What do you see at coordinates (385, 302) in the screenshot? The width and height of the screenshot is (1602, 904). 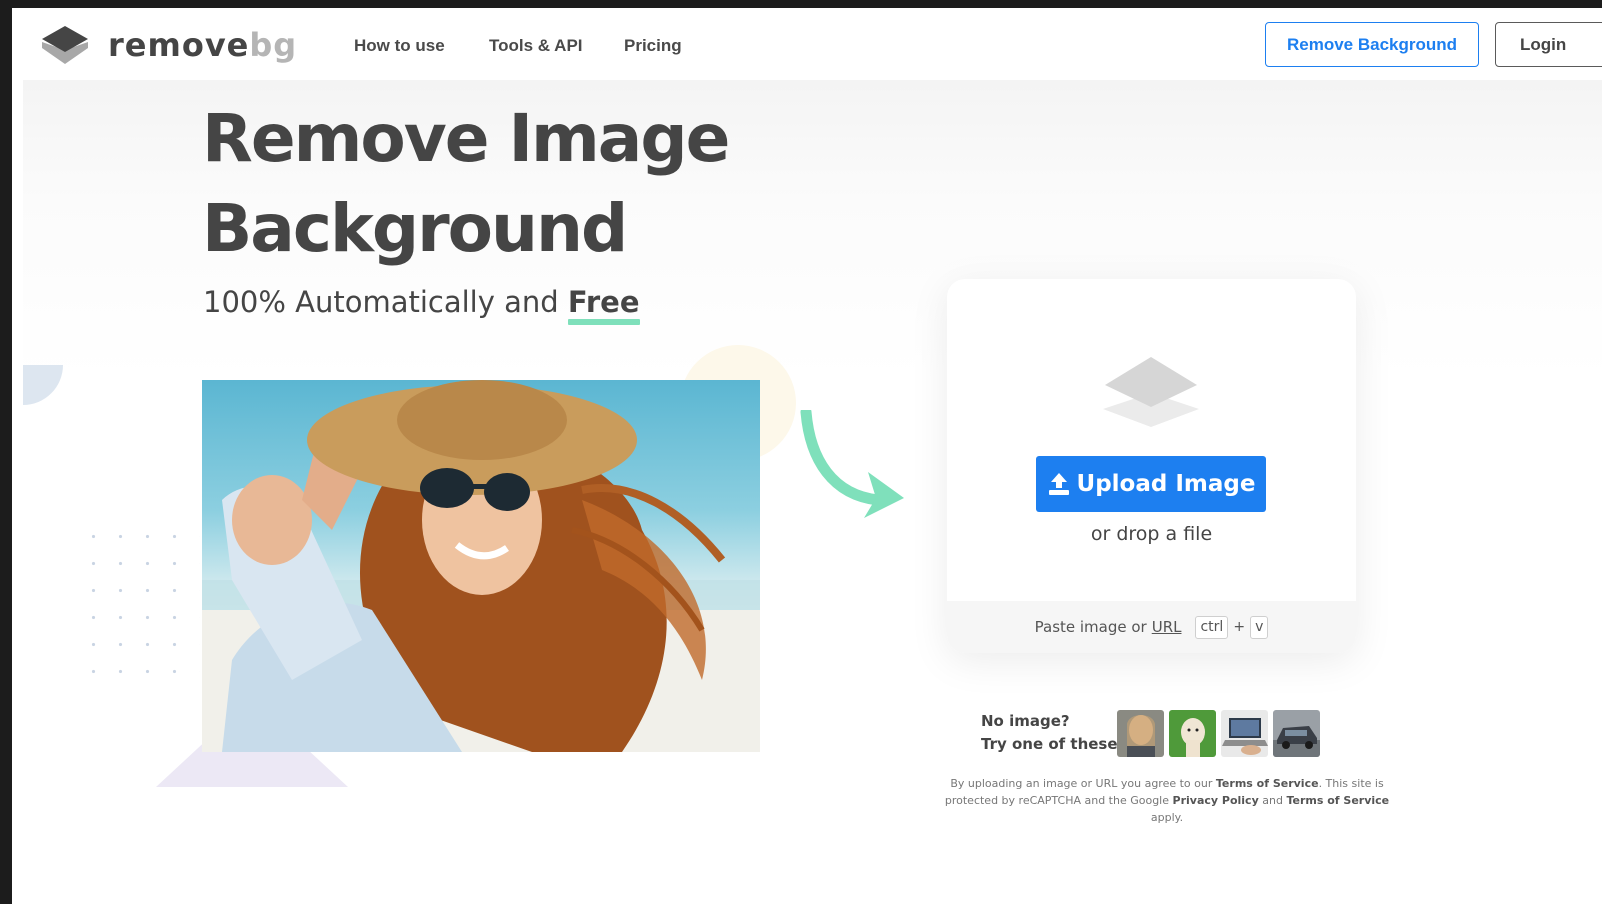 I see `subtitle-prefix: 100% Automatically and` at bounding box center [385, 302].